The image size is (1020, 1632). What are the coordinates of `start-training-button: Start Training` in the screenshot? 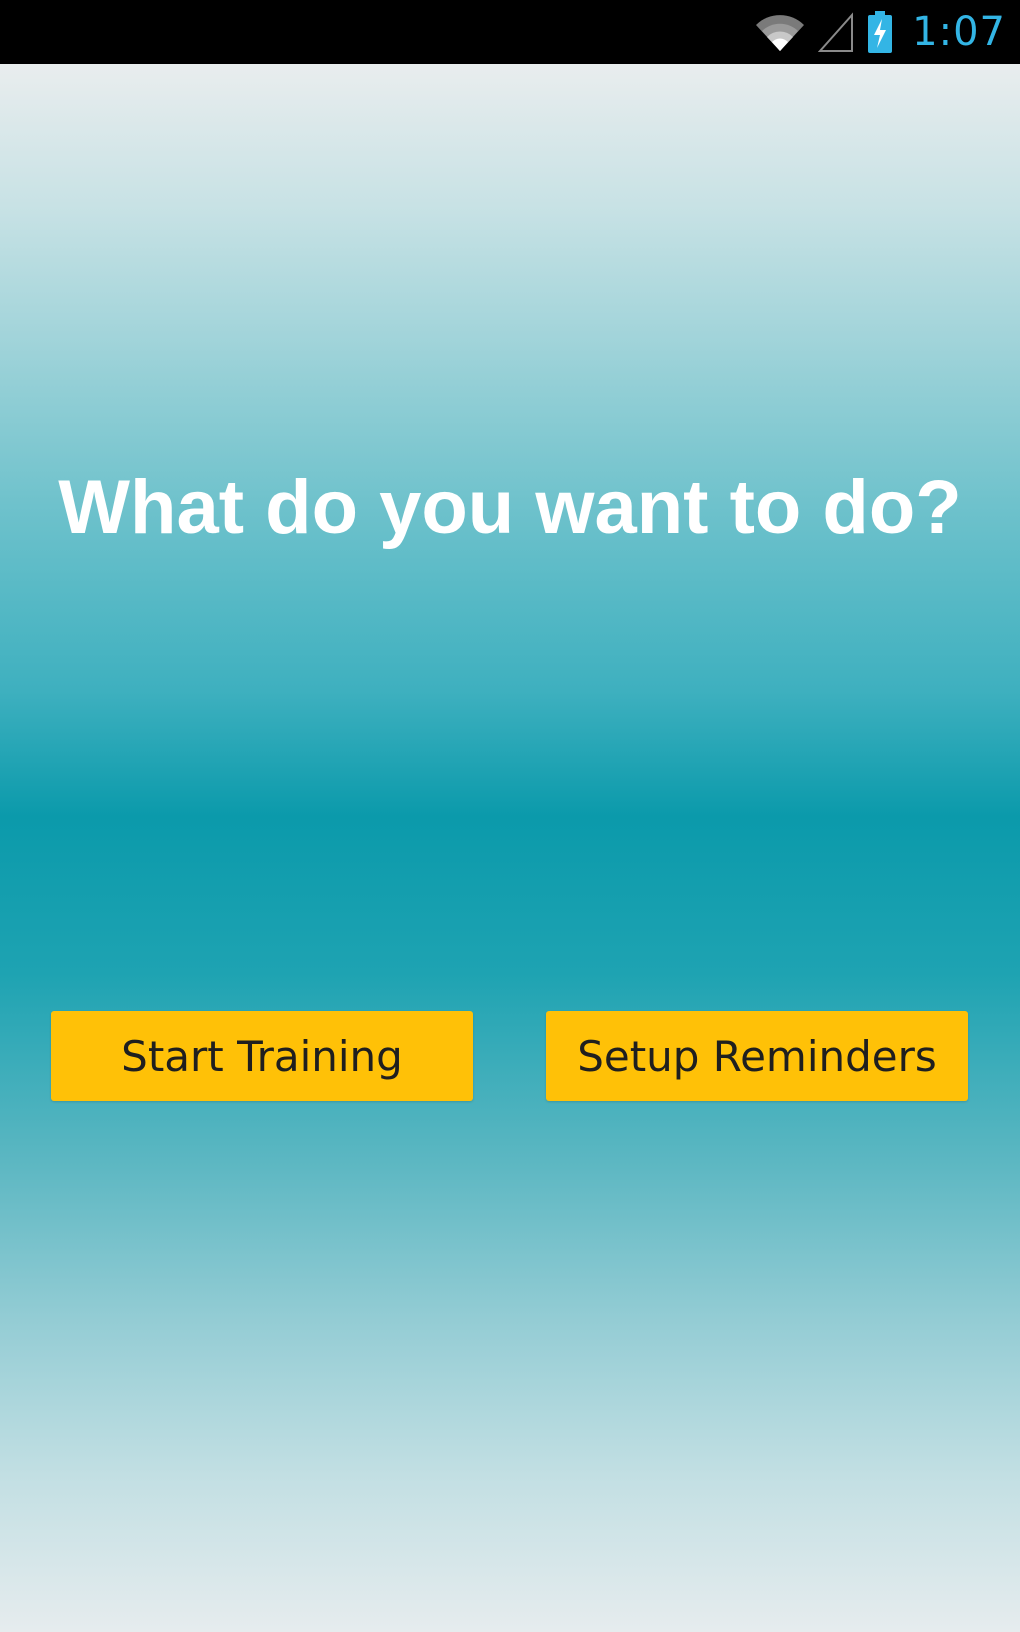 It's located at (262, 1056).